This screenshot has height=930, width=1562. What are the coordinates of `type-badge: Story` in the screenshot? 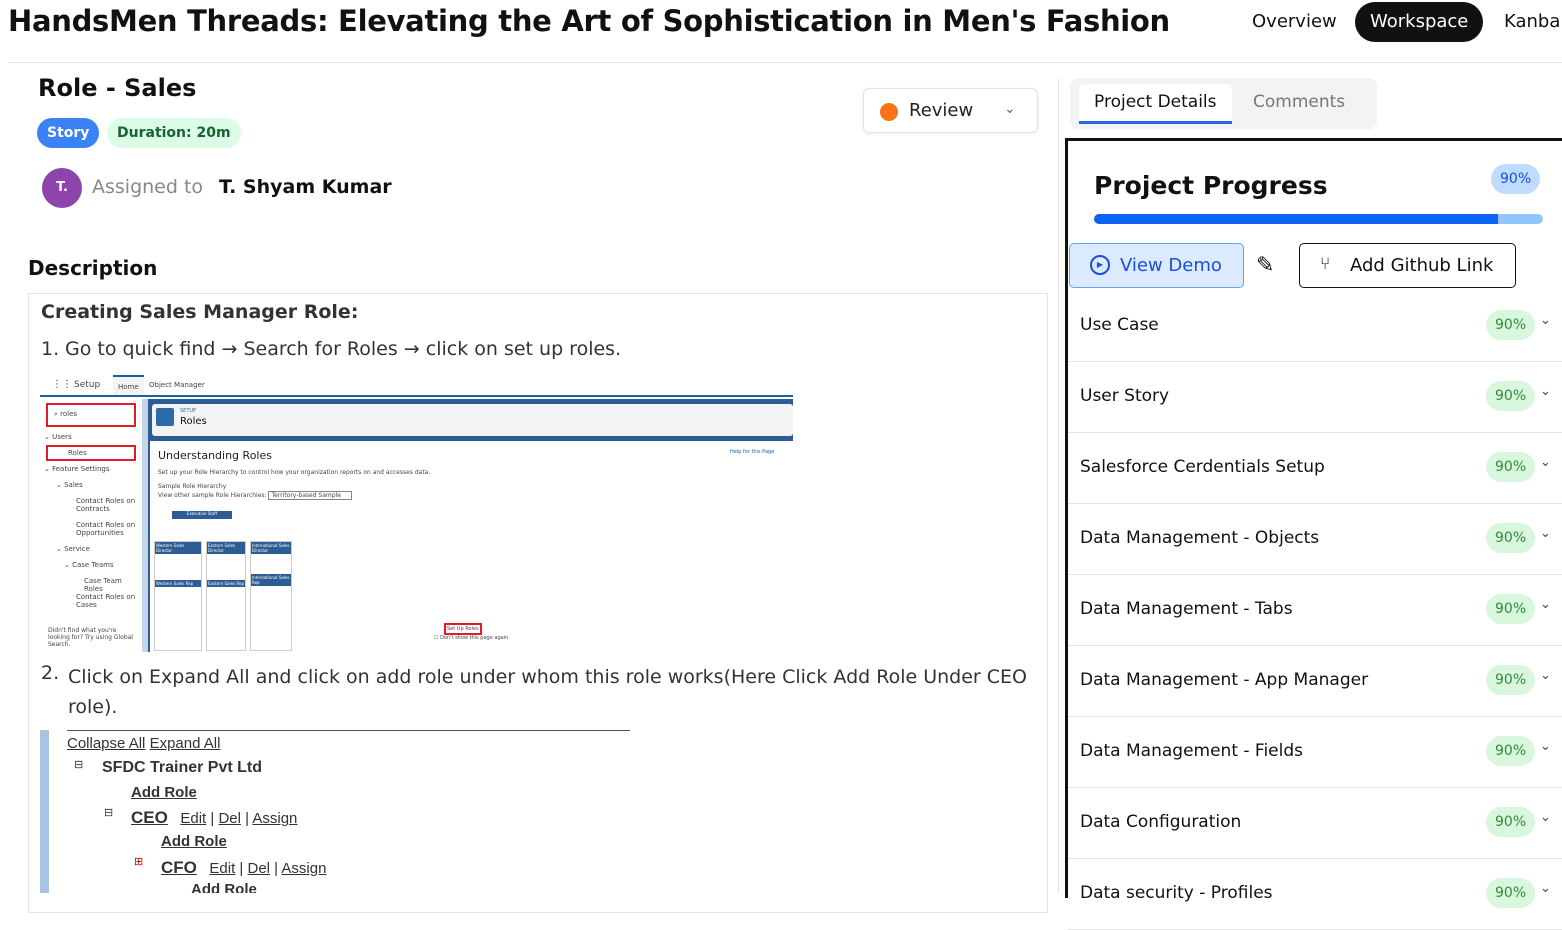 It's located at (68, 133).